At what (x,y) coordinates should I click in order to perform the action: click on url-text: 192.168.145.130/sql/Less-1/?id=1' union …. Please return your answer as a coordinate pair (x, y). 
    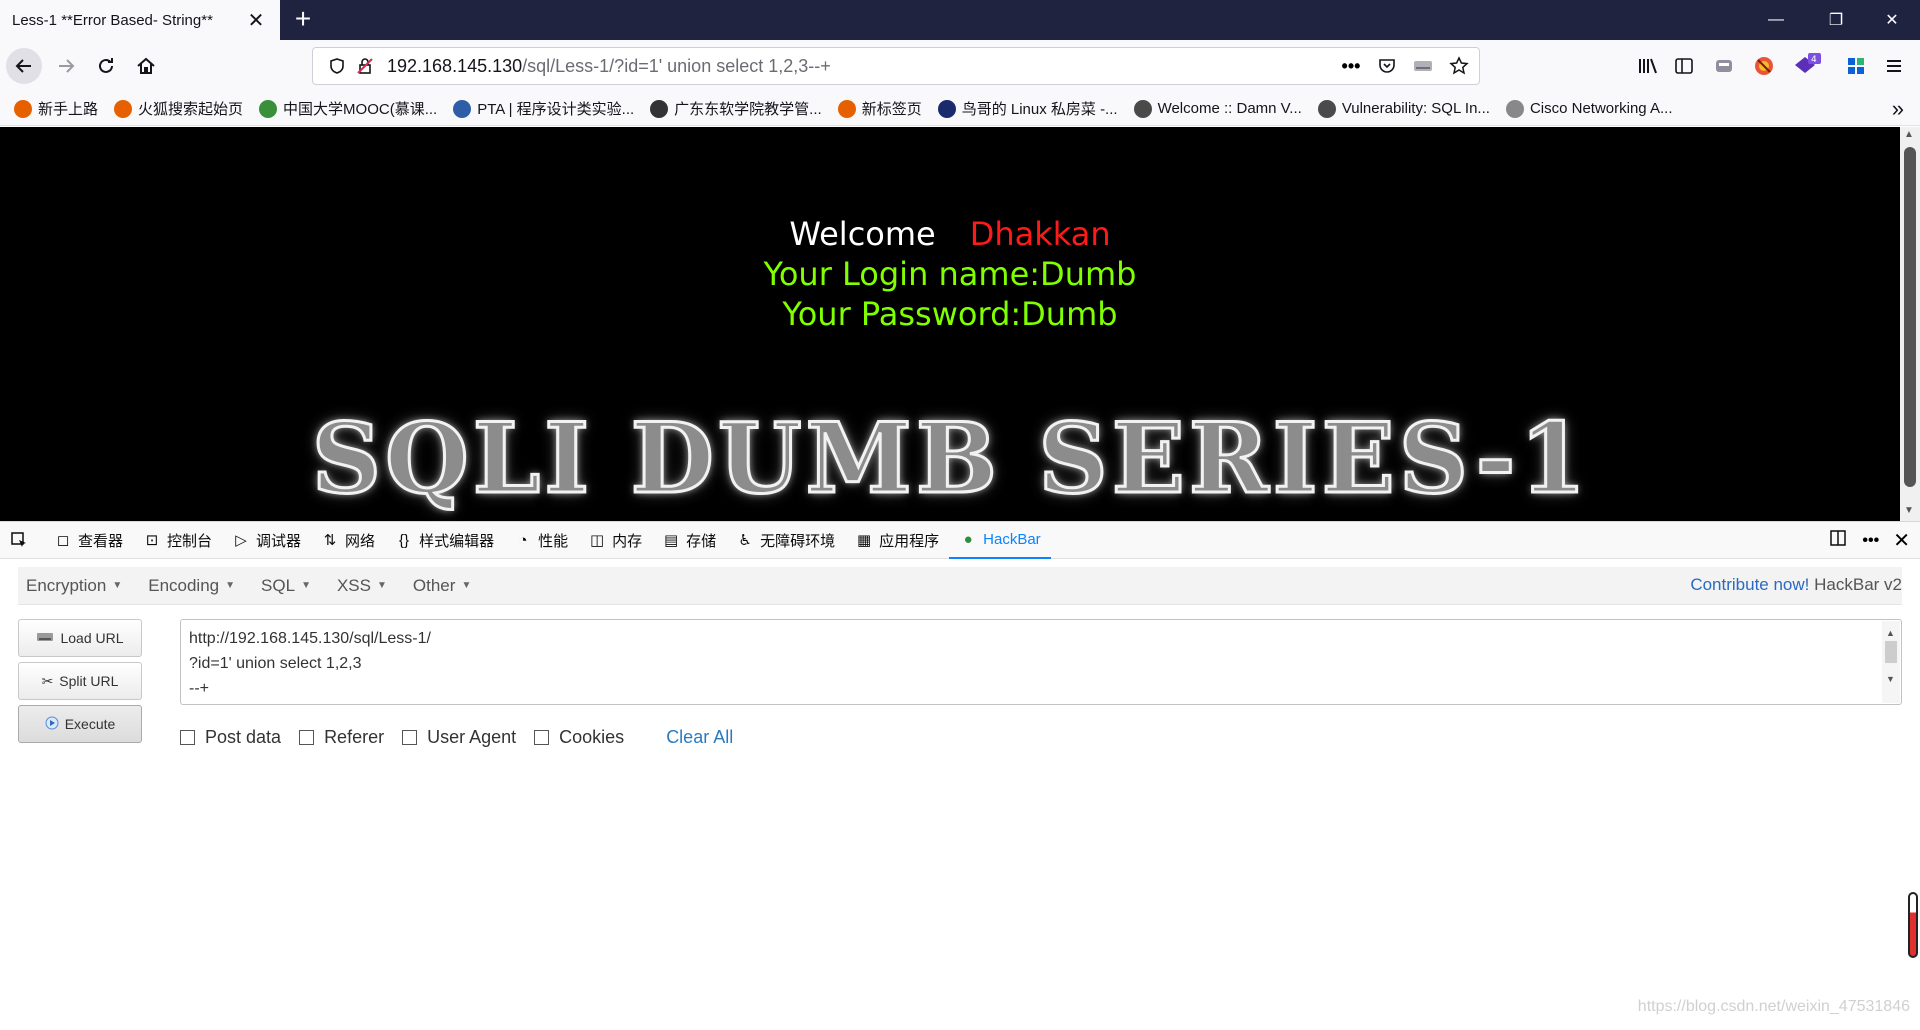
    Looking at the image, I should click on (609, 66).